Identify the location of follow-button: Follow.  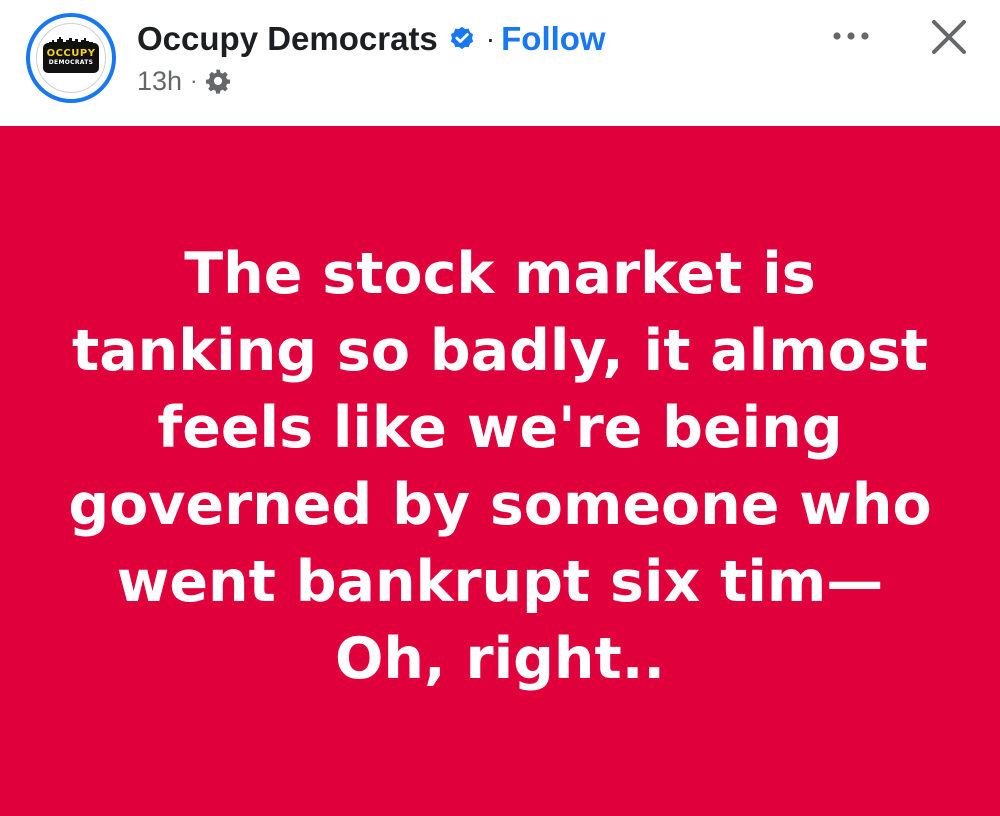
(553, 39).